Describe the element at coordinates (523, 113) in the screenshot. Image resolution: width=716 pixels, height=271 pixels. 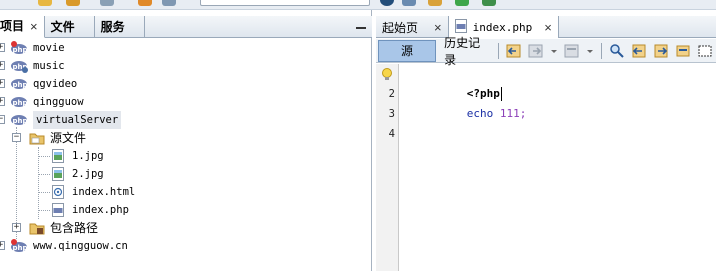
I see `semicolon: ;` at that location.